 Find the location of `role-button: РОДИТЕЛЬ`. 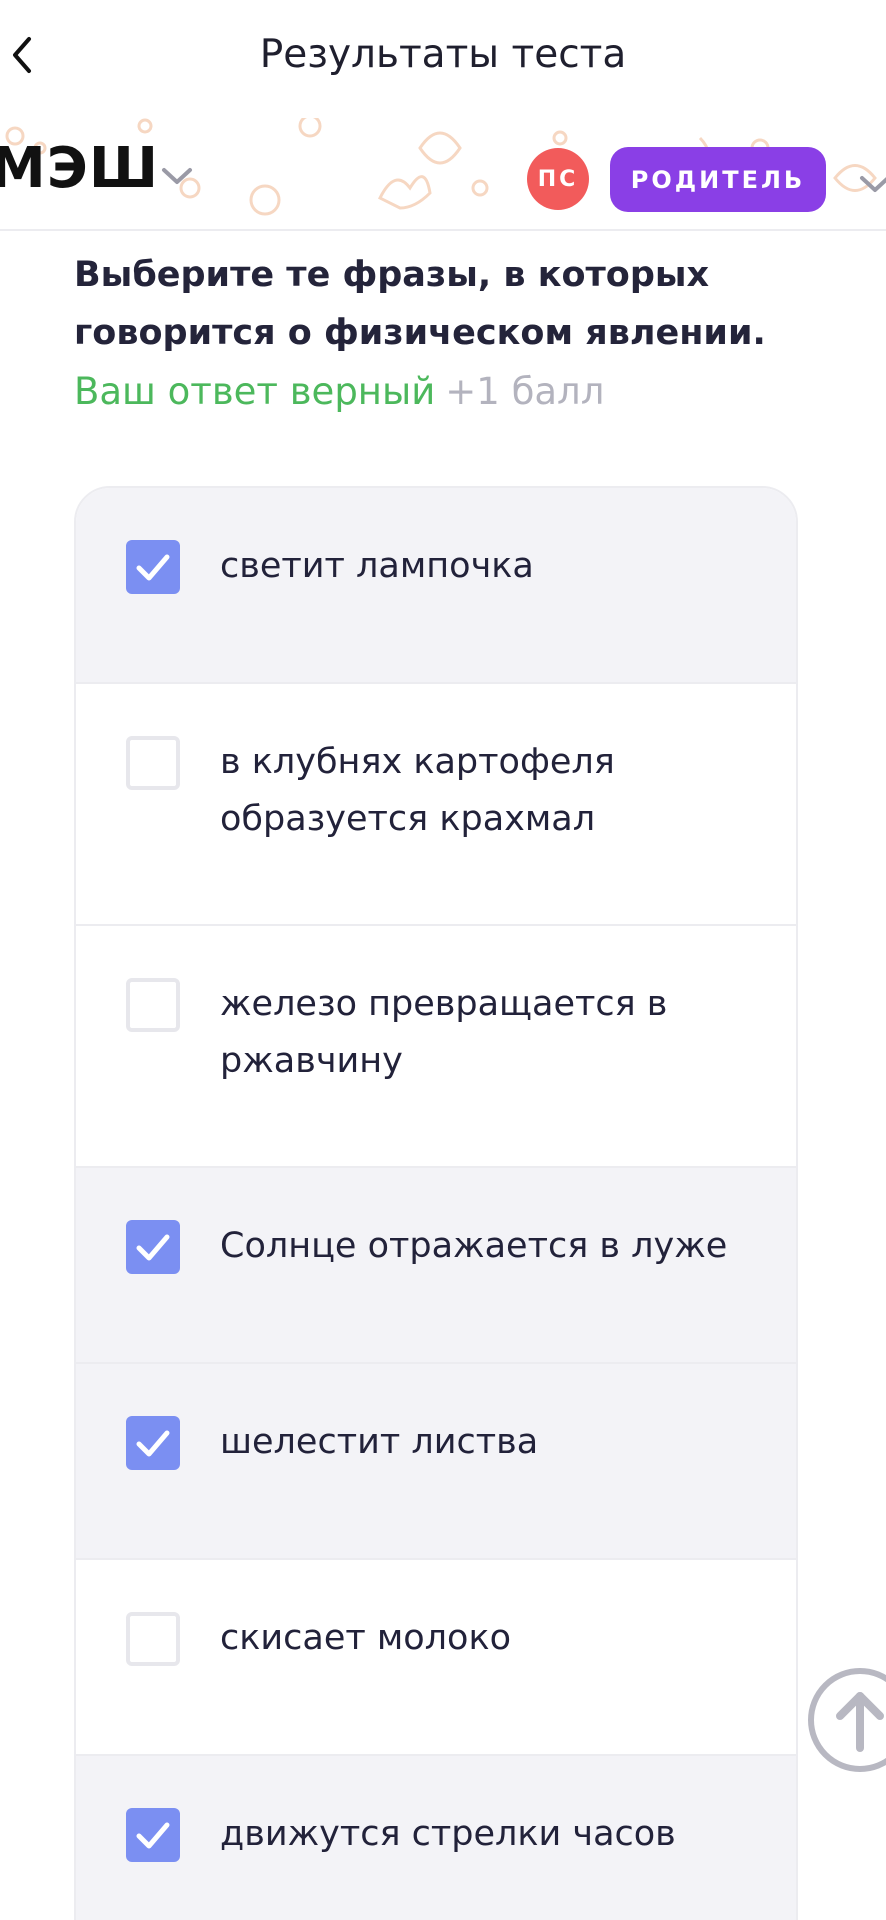

role-button: РОДИТЕЛЬ is located at coordinates (718, 179).